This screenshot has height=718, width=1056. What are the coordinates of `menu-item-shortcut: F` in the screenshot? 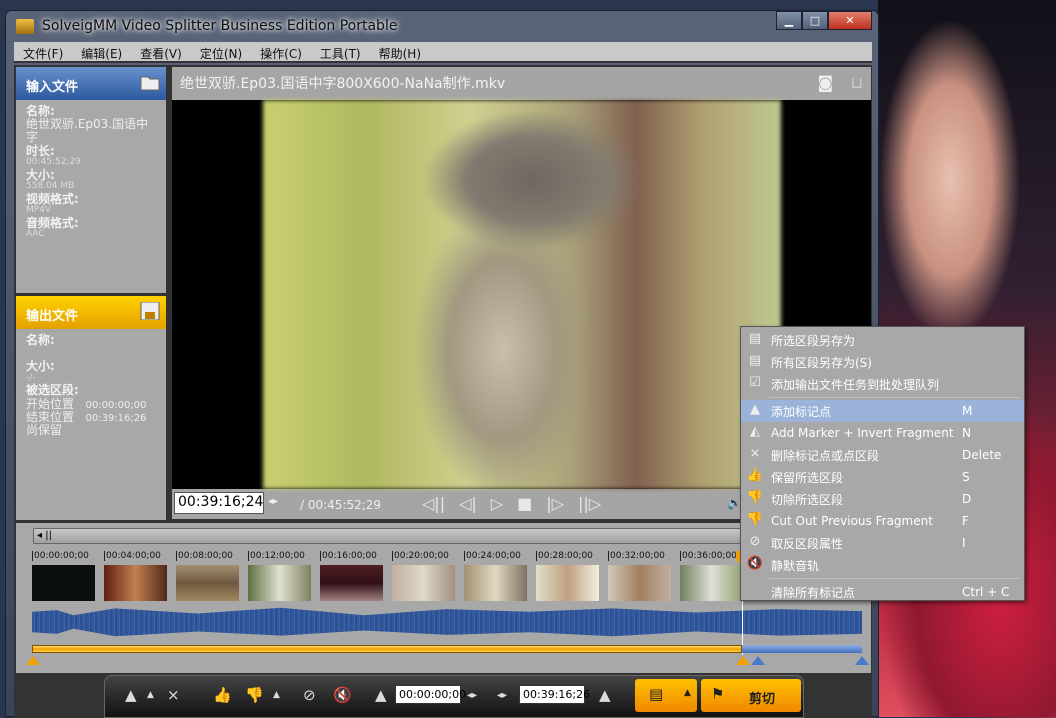 It's located at (965, 521).